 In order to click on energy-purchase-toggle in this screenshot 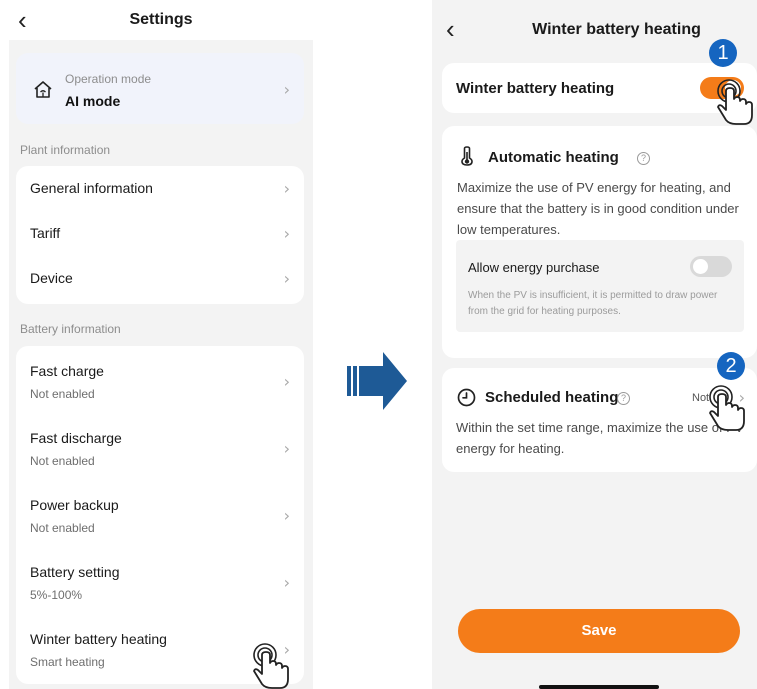, I will do `click(711, 266)`.